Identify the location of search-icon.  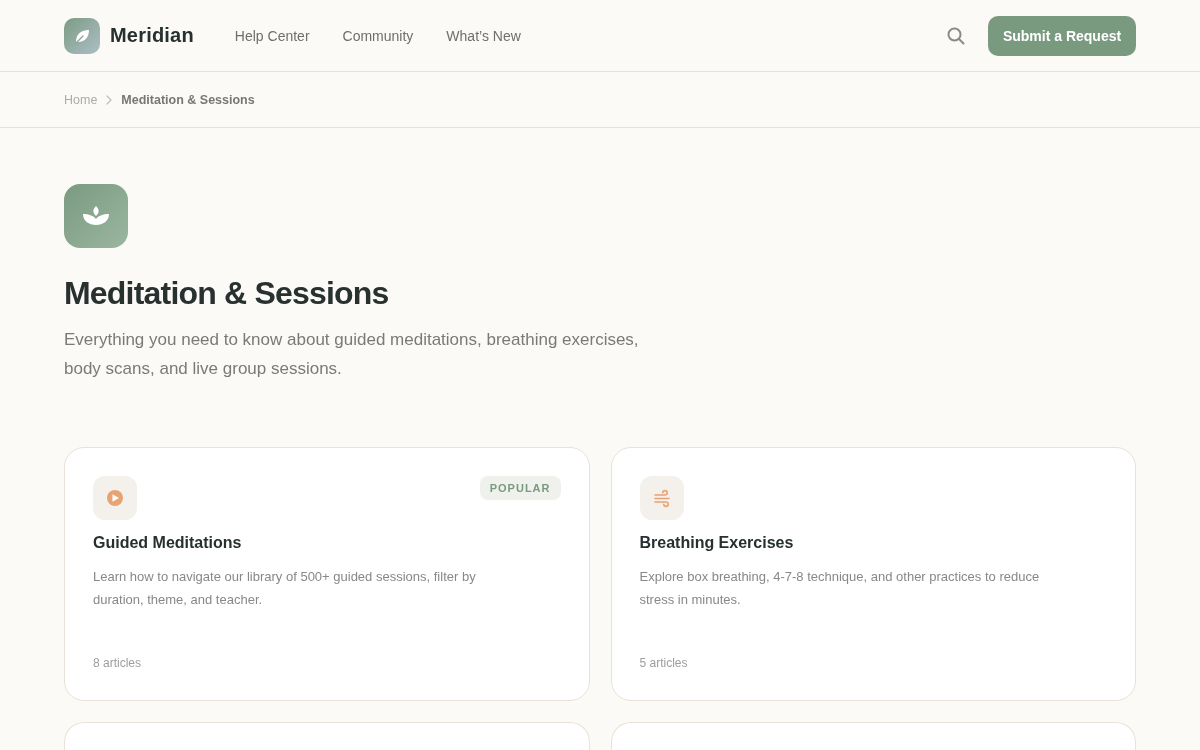
(956, 35).